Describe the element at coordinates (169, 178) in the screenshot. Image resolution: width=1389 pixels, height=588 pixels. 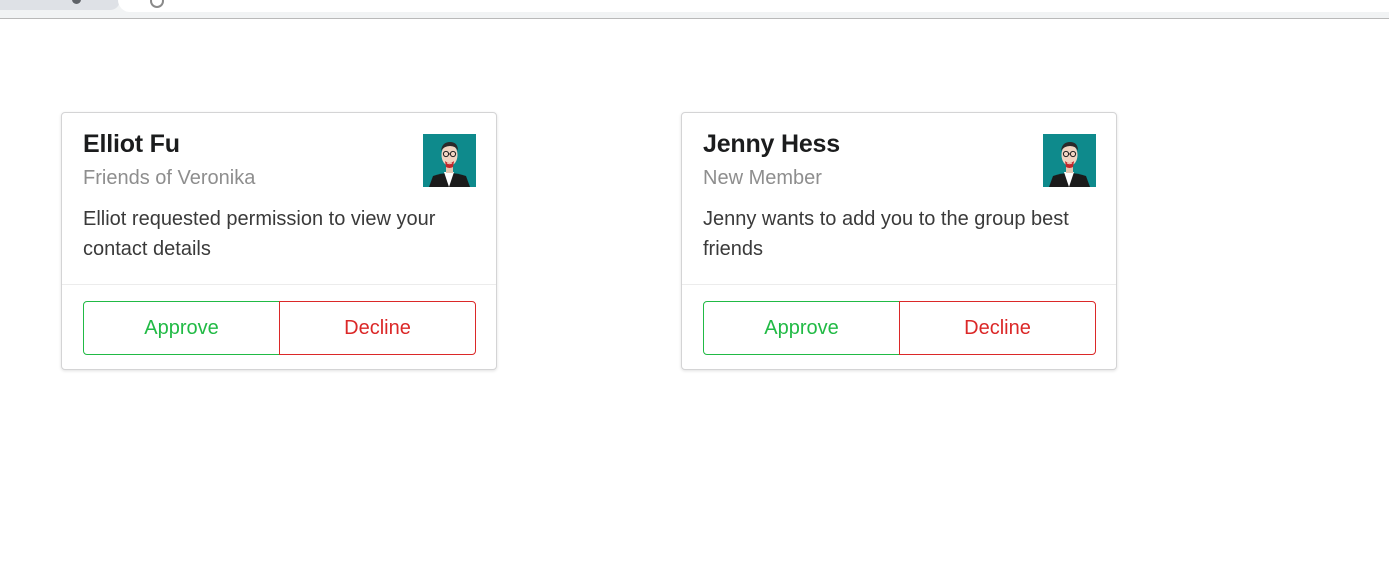
I see `card-meta: Friends of Veronika` at that location.